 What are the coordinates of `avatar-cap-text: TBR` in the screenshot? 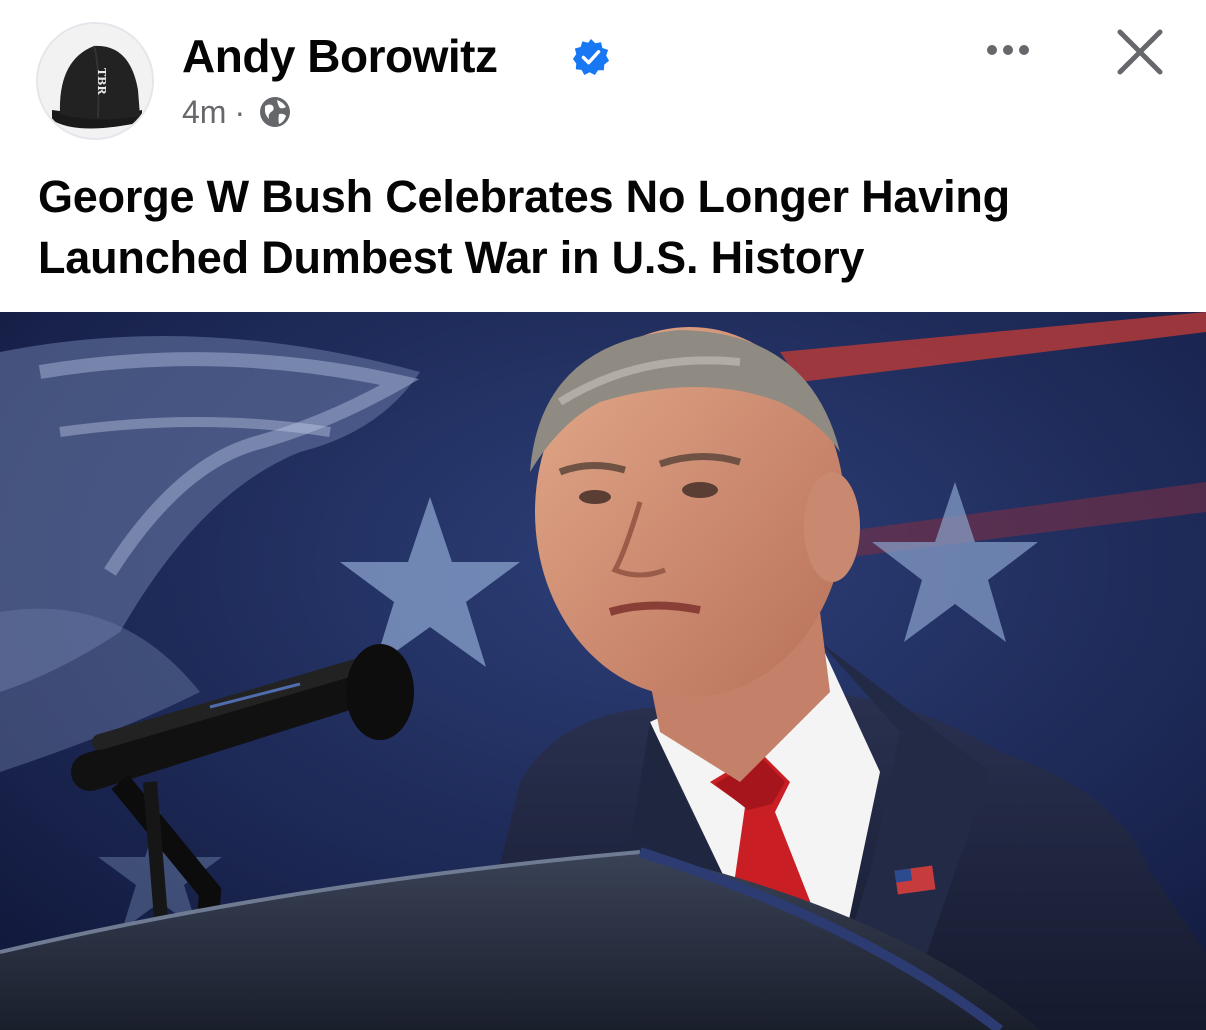 It's located at (101, 81).